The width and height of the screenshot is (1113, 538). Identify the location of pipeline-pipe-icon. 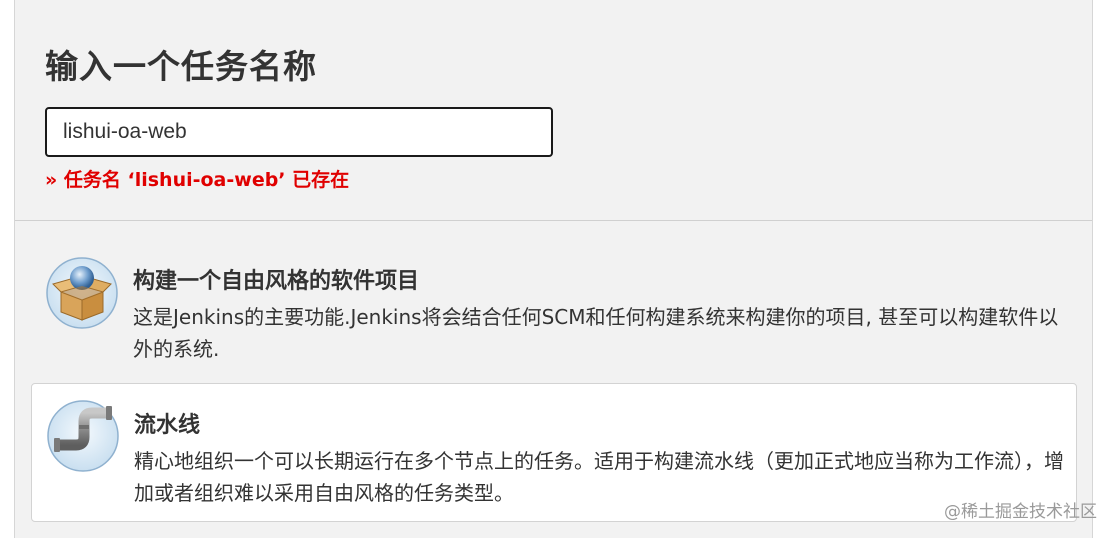
(83, 436).